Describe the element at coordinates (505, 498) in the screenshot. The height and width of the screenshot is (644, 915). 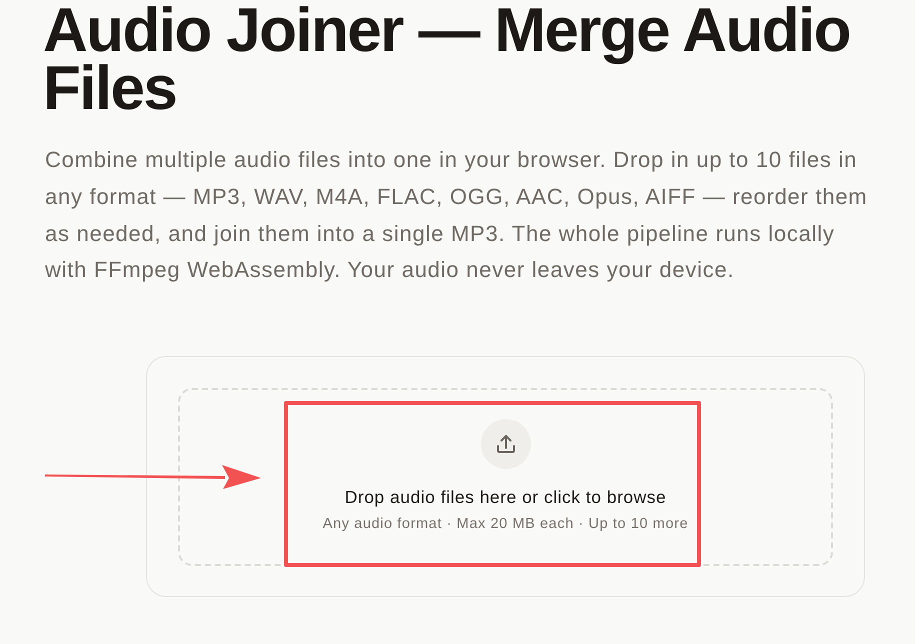
I see `drop-zone-title: Drop audio files here or click to browse` at that location.